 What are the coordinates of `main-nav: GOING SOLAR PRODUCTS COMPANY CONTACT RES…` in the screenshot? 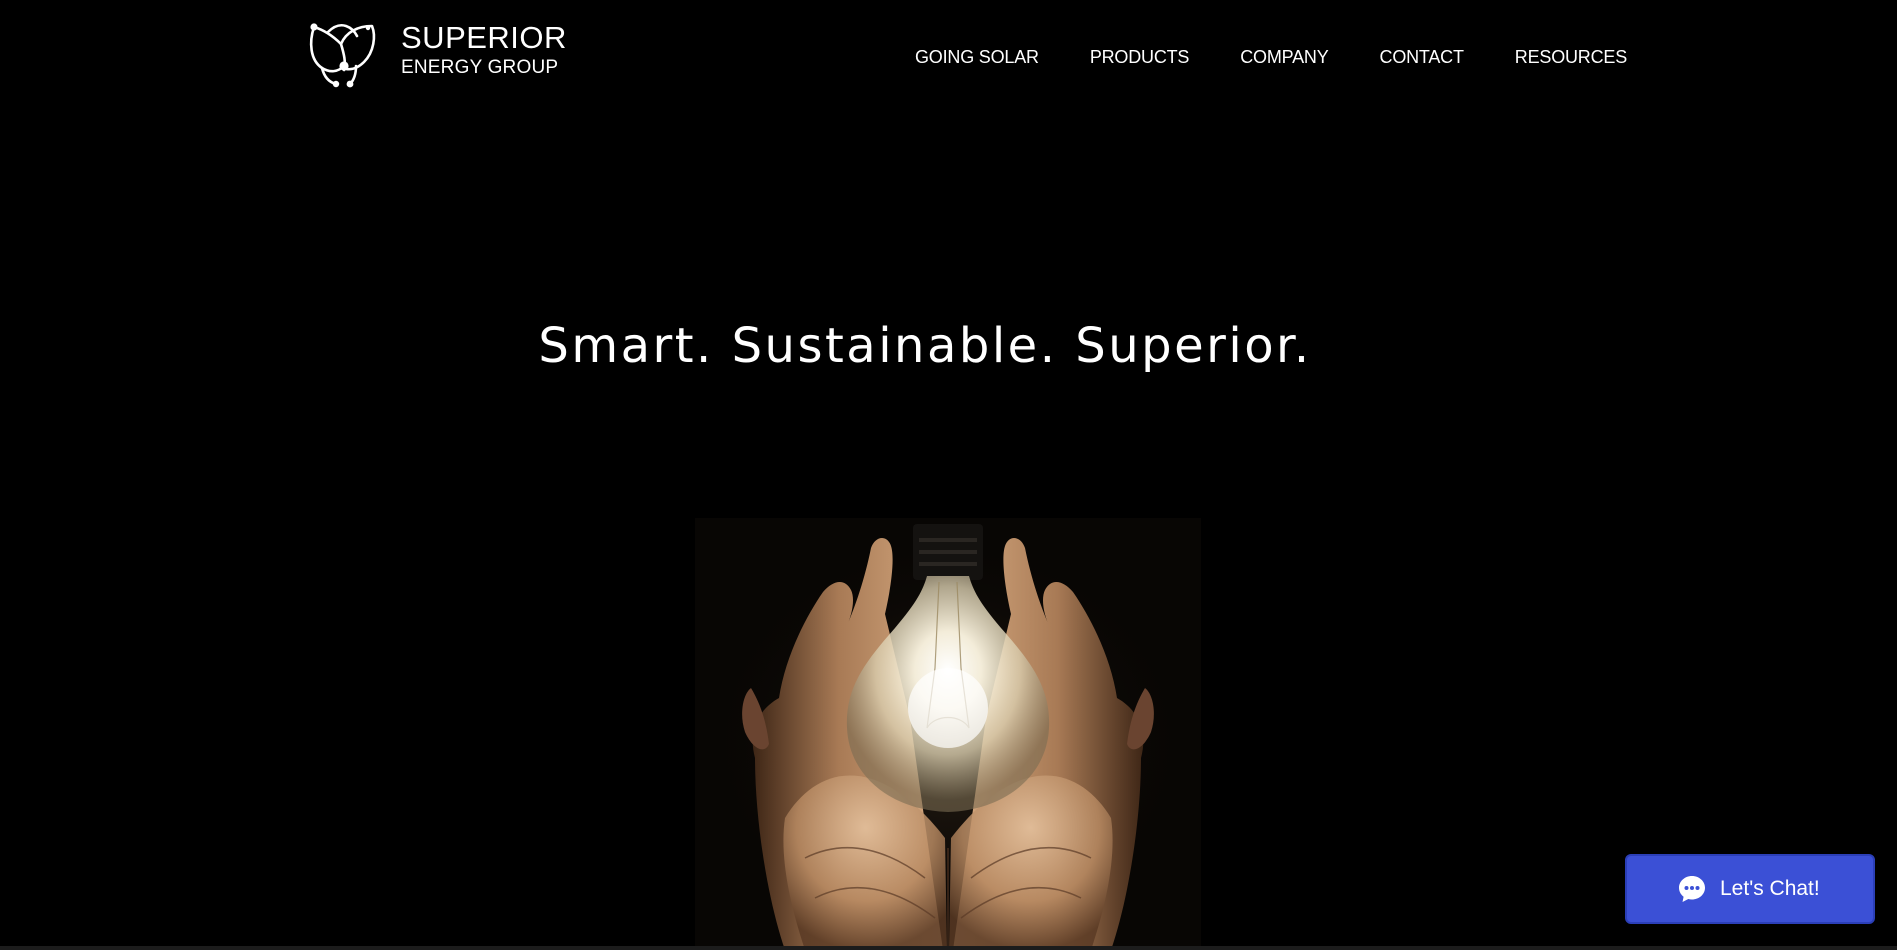 It's located at (1271, 57).